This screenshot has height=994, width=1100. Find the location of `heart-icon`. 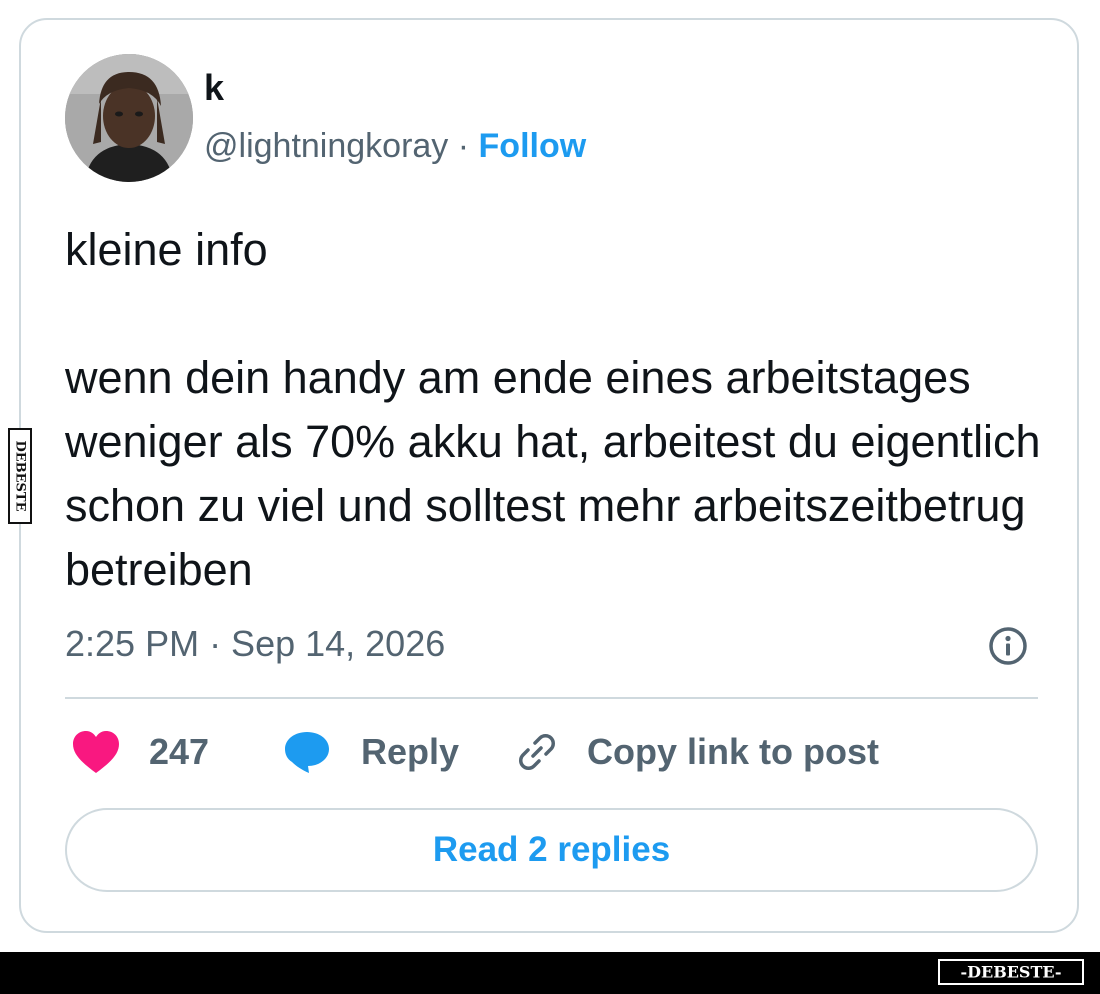

heart-icon is located at coordinates (96, 752).